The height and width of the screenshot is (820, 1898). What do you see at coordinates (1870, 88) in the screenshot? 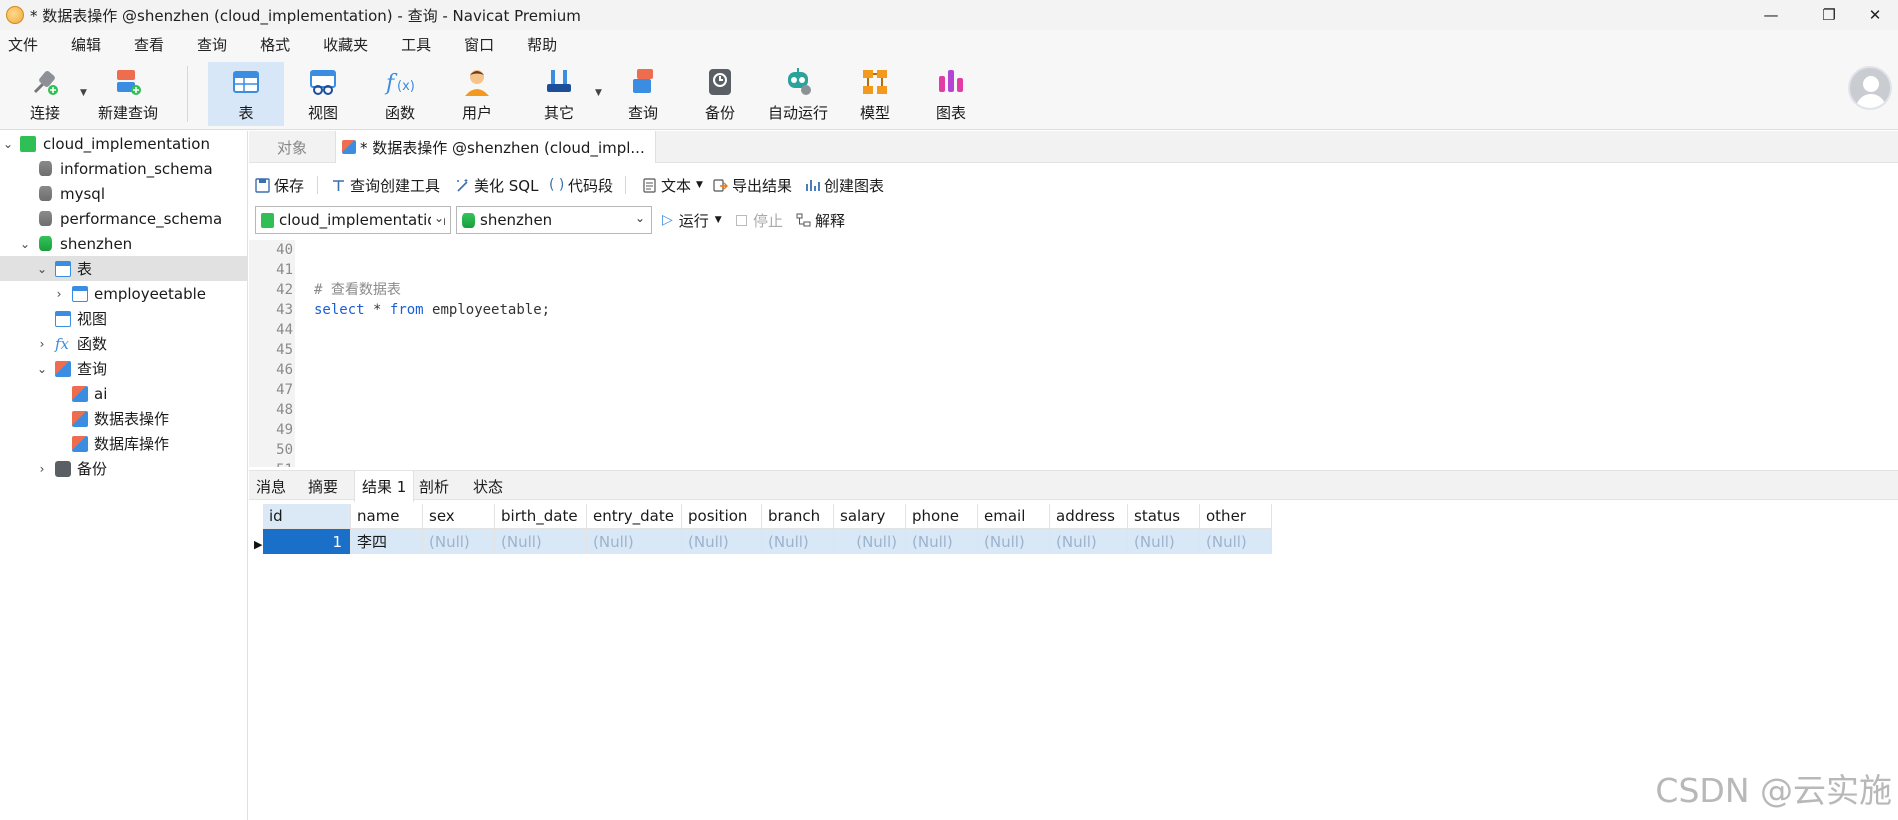
I see `user-avatar` at bounding box center [1870, 88].